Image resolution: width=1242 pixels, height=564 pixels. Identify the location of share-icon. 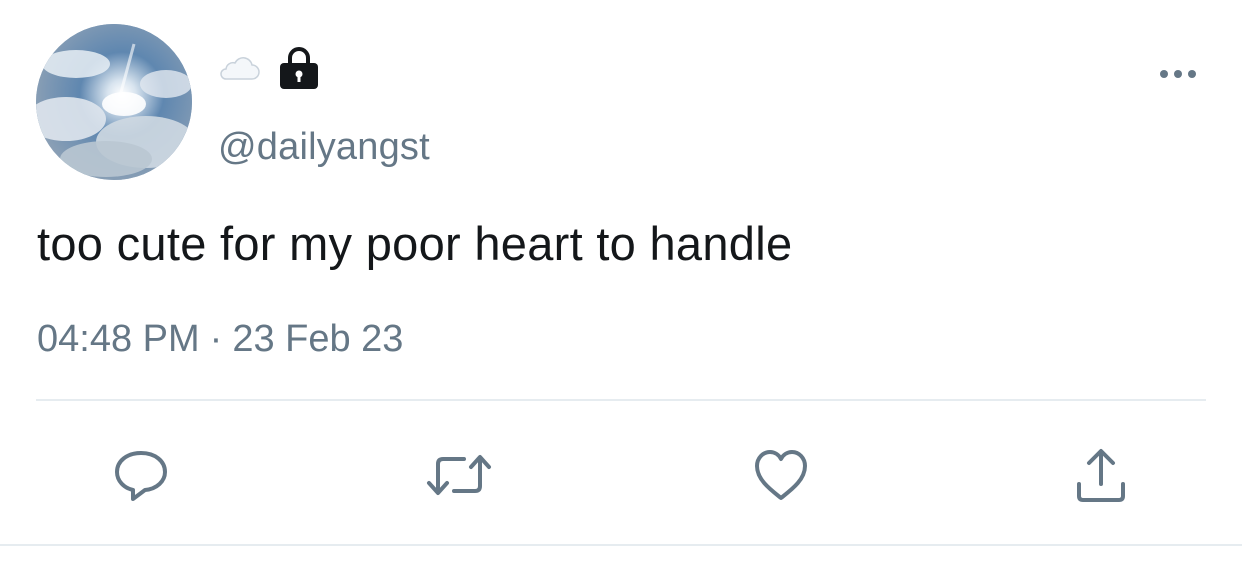
(1101, 475).